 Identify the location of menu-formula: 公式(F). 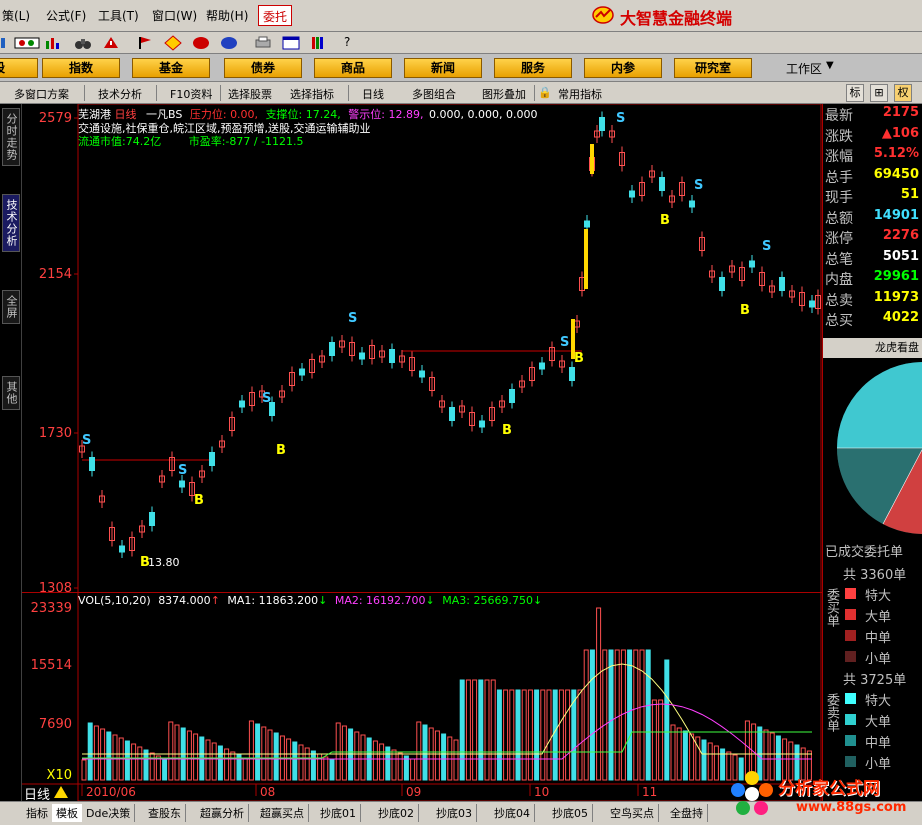
(66, 15).